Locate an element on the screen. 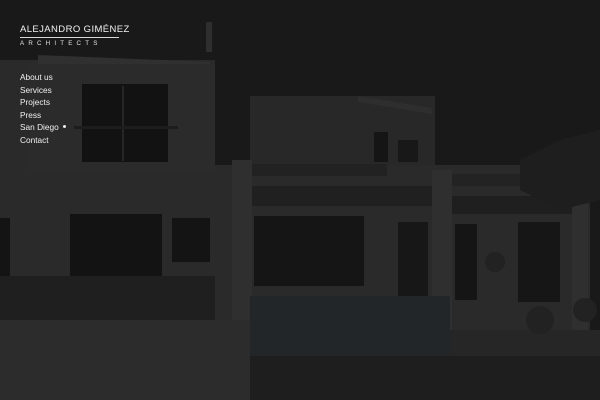  menu-item-about: About us is located at coordinates (75, 76).